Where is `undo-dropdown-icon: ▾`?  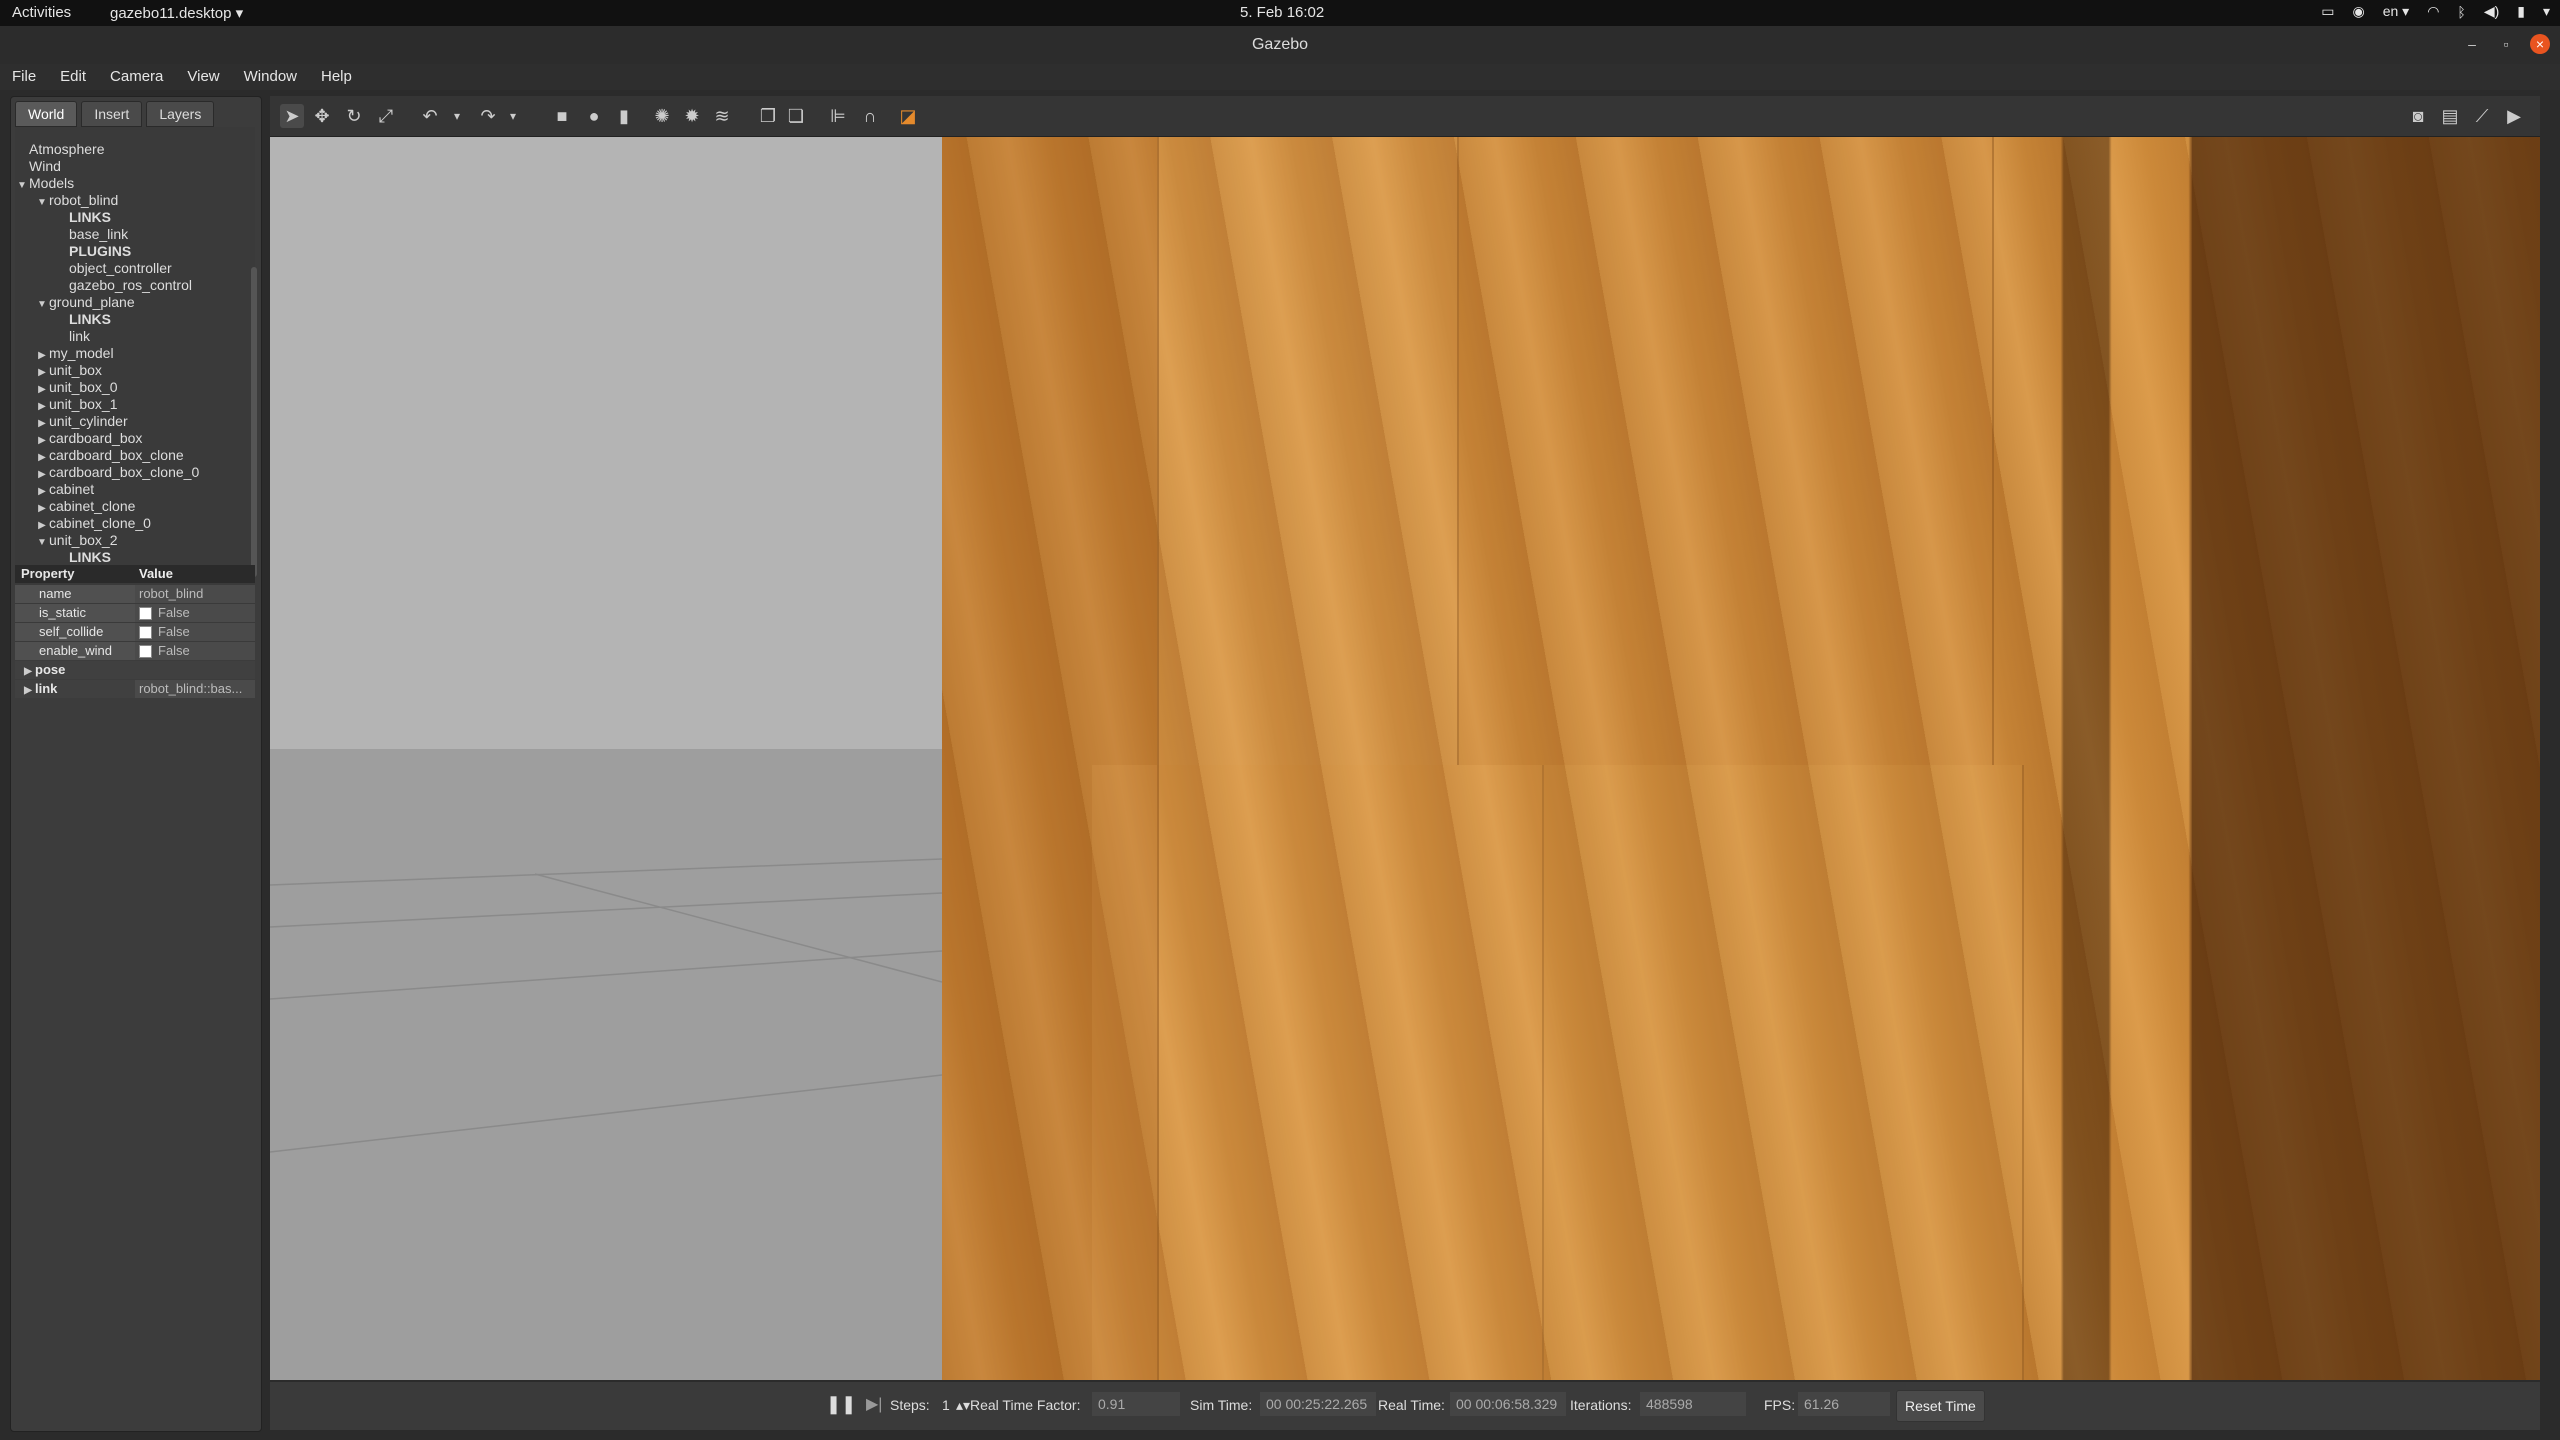 undo-dropdown-icon: ▾ is located at coordinates (457, 116).